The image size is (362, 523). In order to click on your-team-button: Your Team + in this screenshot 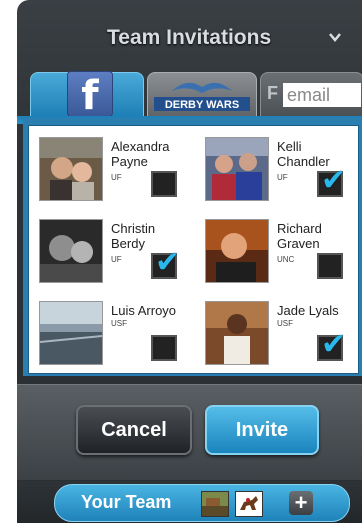, I will do `click(202, 503)`.